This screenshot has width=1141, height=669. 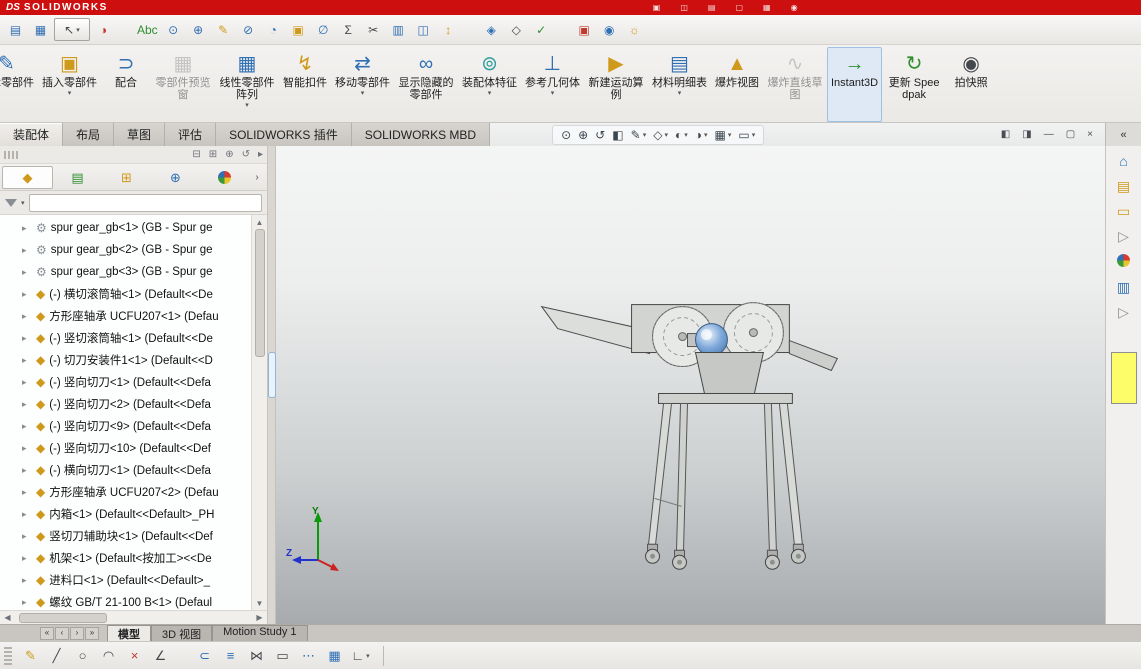 I want to click on scrollbar-thumb, so click(x=63, y=617).